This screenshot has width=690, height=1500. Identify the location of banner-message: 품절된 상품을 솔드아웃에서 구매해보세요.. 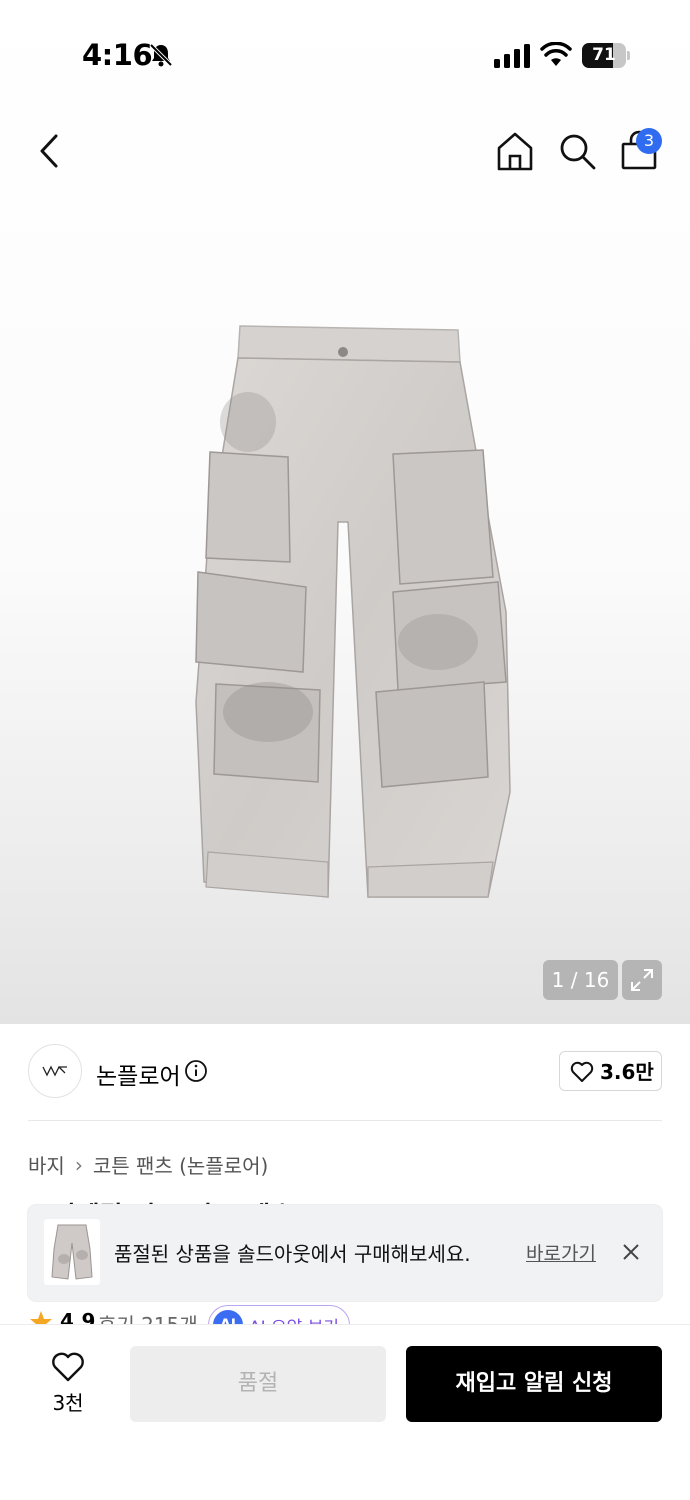
(292, 1254).